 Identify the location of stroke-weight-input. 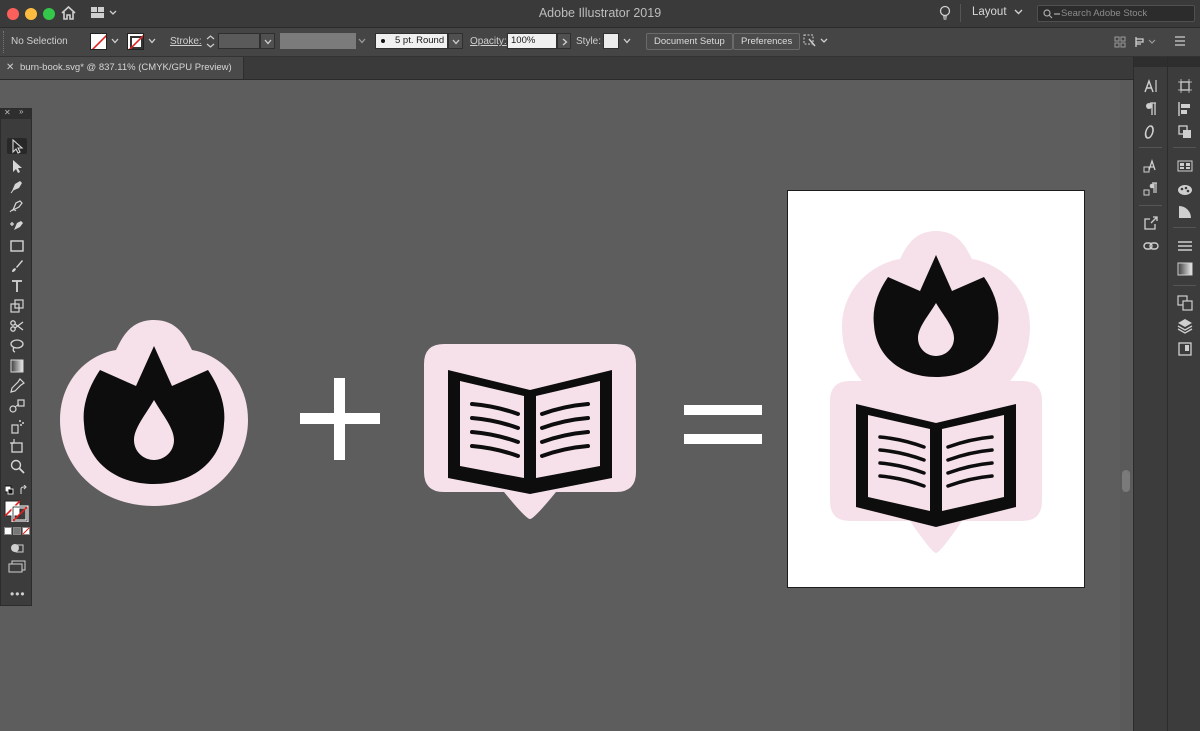
(239, 41).